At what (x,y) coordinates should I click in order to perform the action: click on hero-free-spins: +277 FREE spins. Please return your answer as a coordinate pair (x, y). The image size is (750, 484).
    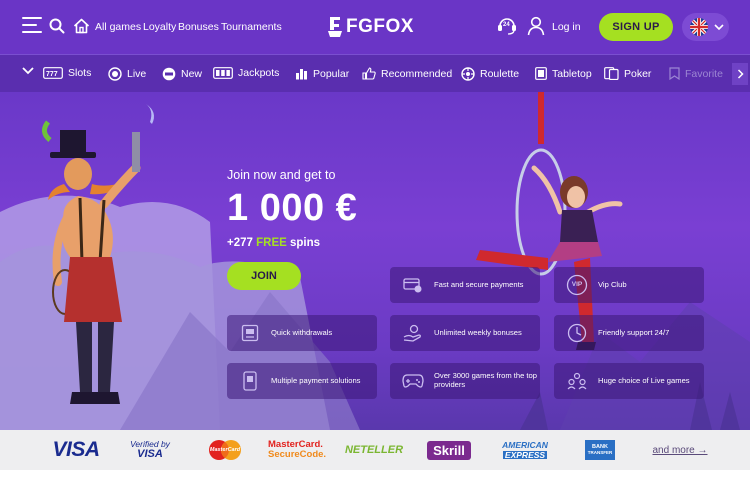
    Looking at the image, I should click on (273, 243).